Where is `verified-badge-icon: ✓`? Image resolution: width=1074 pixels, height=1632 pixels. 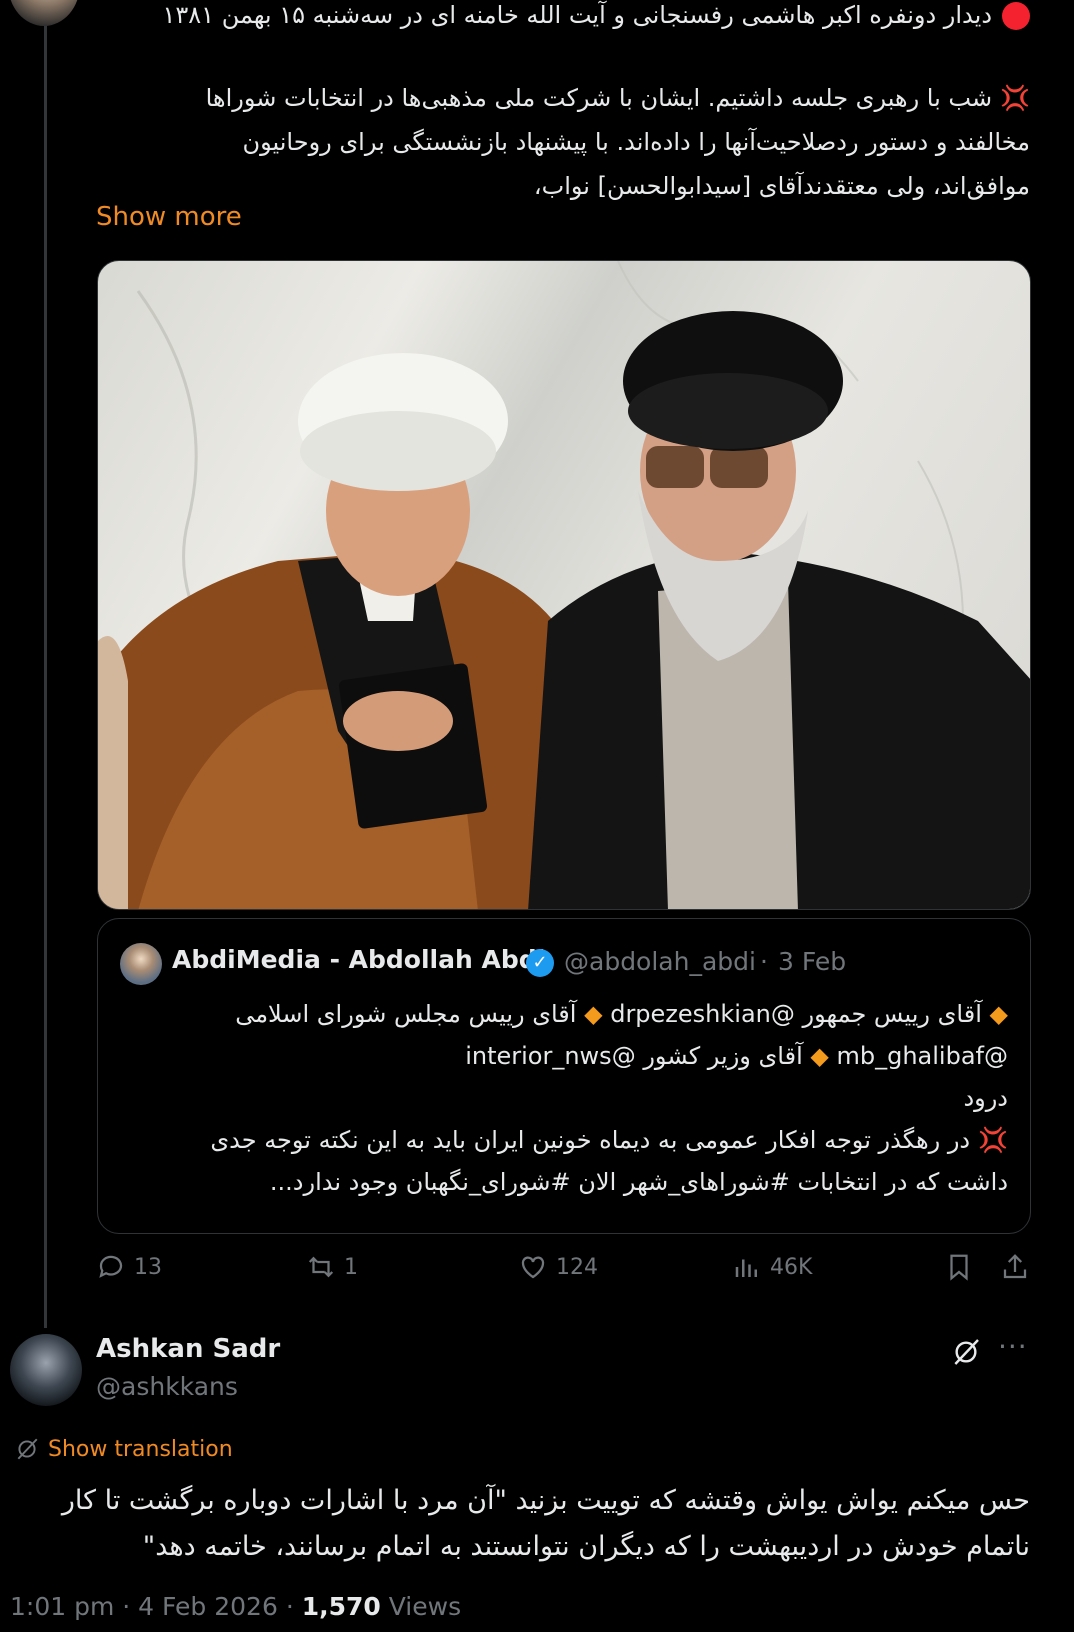 verified-badge-icon: ✓ is located at coordinates (540, 963).